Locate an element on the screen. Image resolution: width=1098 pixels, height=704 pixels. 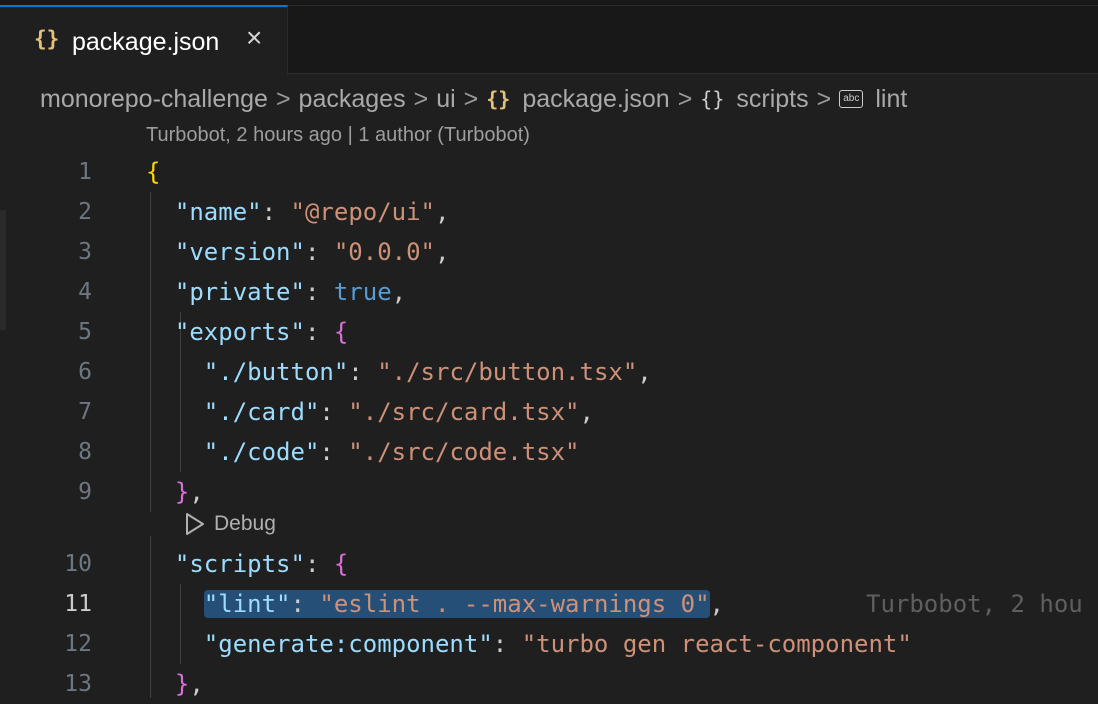
tab-bar: {} package.json × is located at coordinates (549, 37).